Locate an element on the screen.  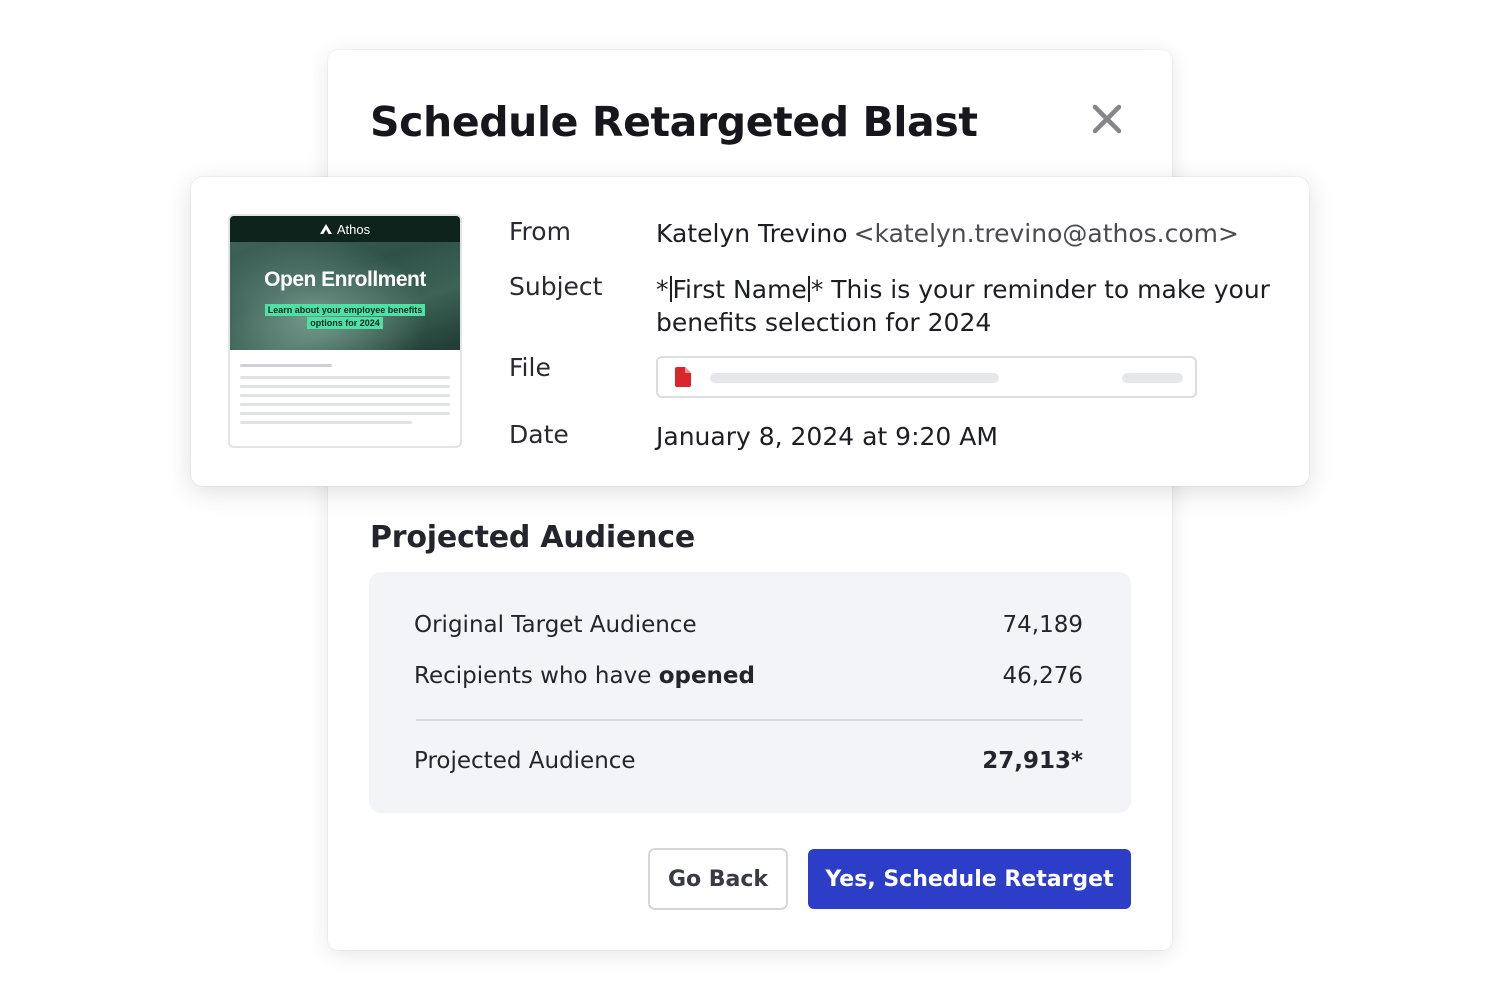
original-audience-value: 74,189 is located at coordinates (1042, 625).